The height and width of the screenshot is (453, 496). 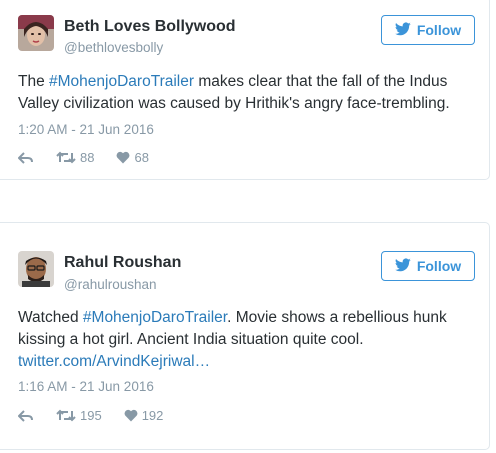 What do you see at coordinates (50, 317) in the screenshot?
I see `tweet-text-segment: Watched` at bounding box center [50, 317].